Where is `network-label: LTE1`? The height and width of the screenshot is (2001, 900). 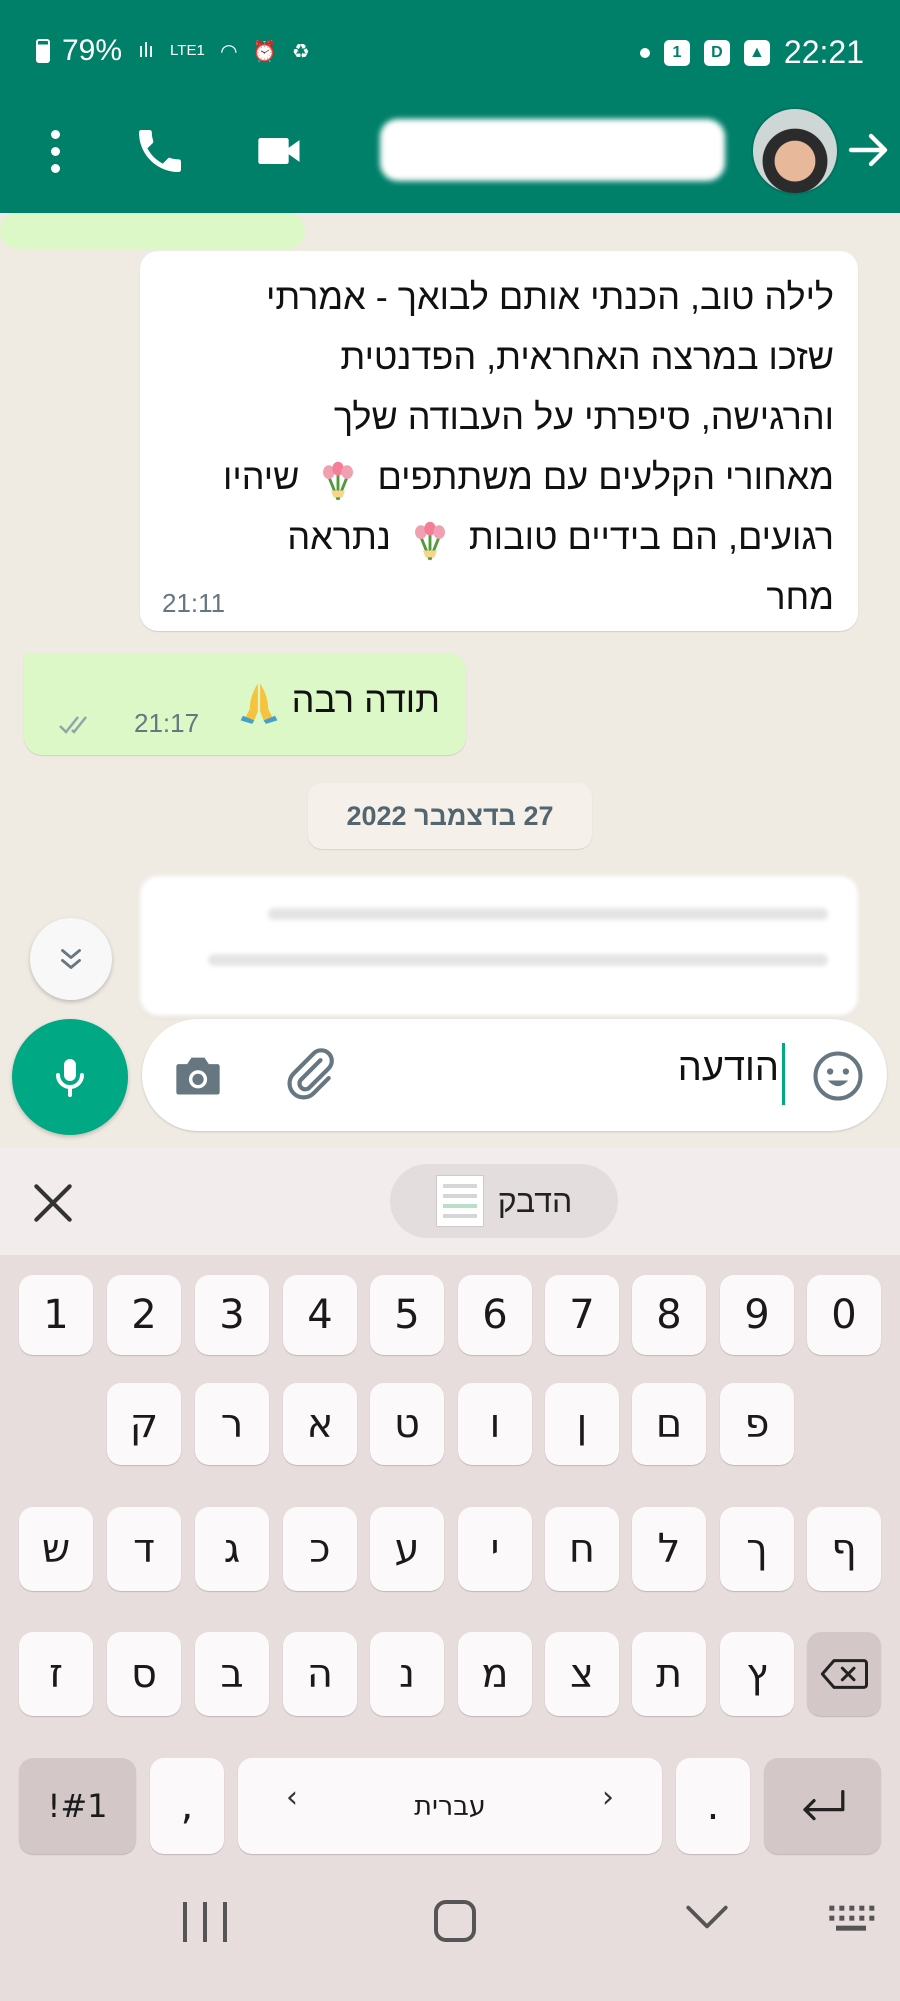
network-label: LTE1 is located at coordinates (187, 50).